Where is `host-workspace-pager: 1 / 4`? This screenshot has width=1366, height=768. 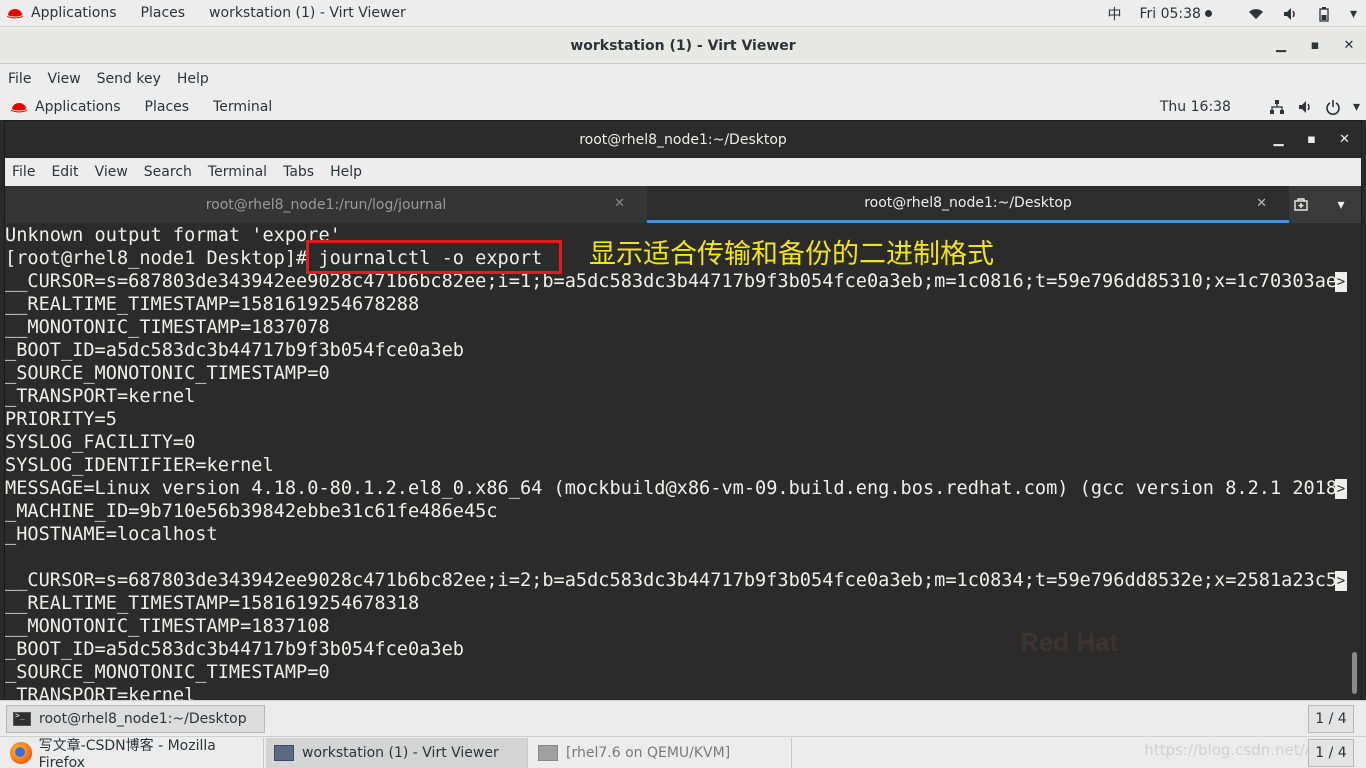 host-workspace-pager: 1 / 4 is located at coordinates (1331, 753).